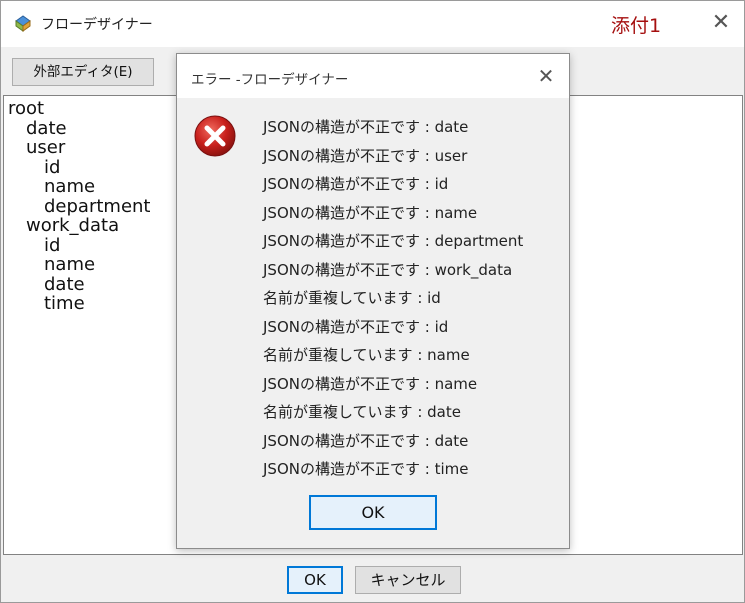 Image resolution: width=745 pixels, height=603 pixels. I want to click on error-icon, so click(215, 136).